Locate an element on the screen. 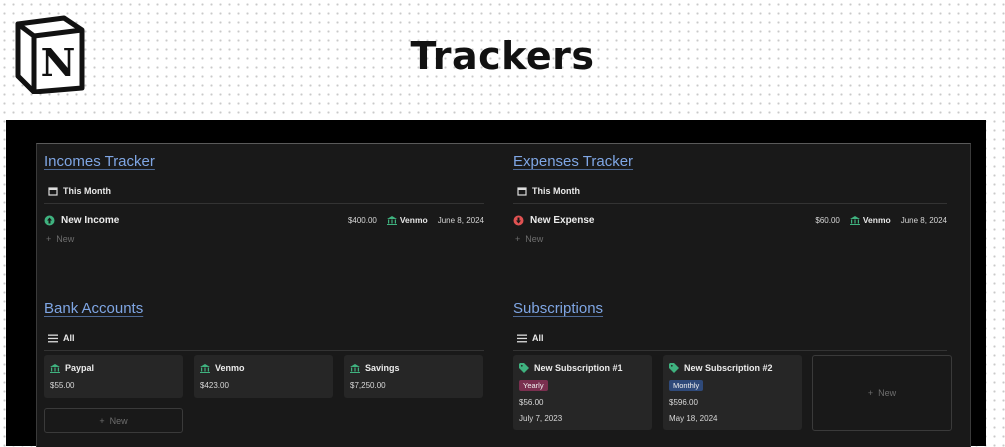 The height and width of the screenshot is (447, 1005). expense-date: June 8, 2024 is located at coordinates (923, 220).